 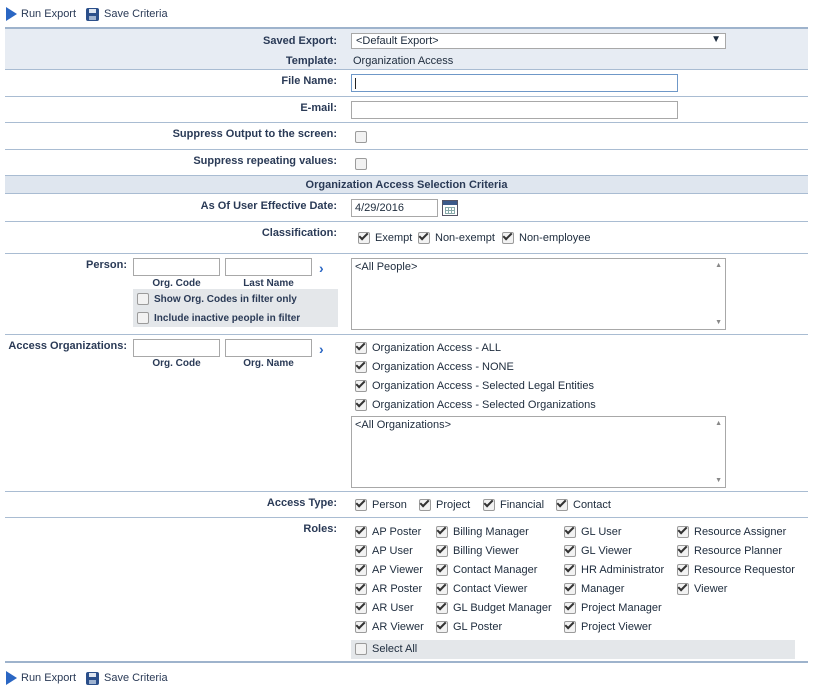 What do you see at coordinates (389, 627) in the screenshot?
I see `role-ar-viewer: AR Viewer` at bounding box center [389, 627].